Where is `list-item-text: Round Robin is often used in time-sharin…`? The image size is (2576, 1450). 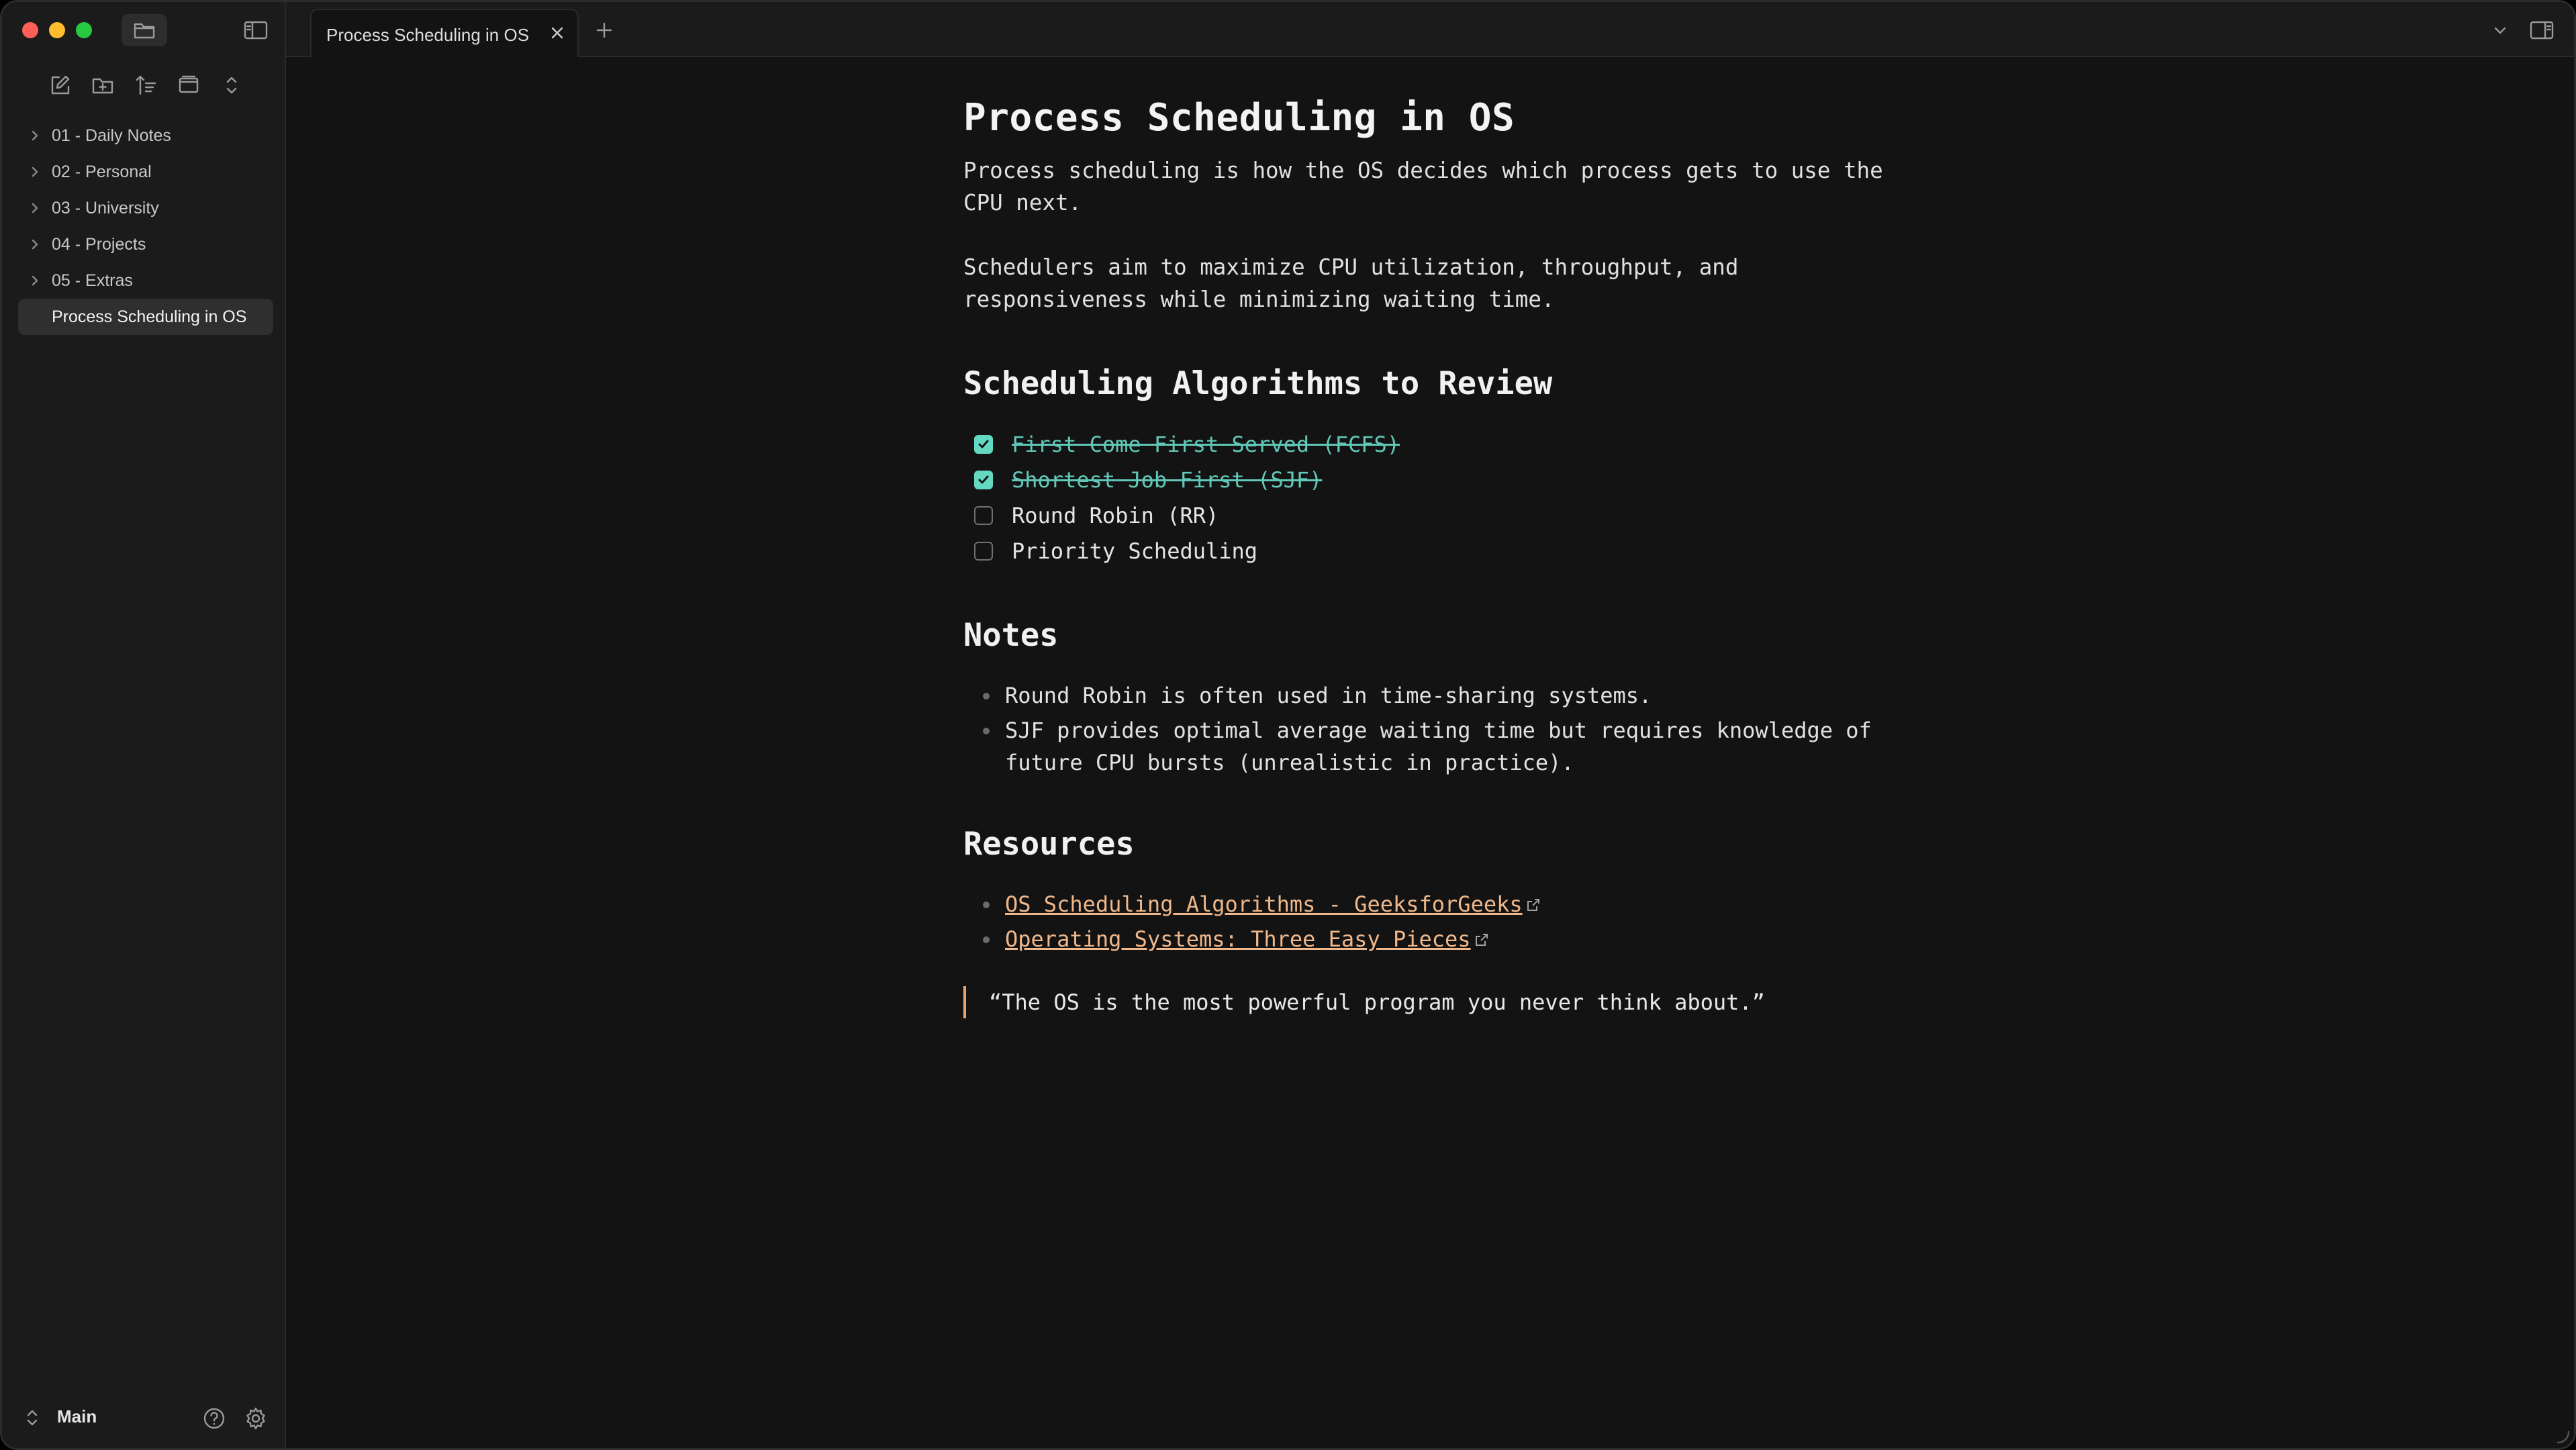 list-item-text: Round Robin is often used in time-sharin… is located at coordinates (1328, 695).